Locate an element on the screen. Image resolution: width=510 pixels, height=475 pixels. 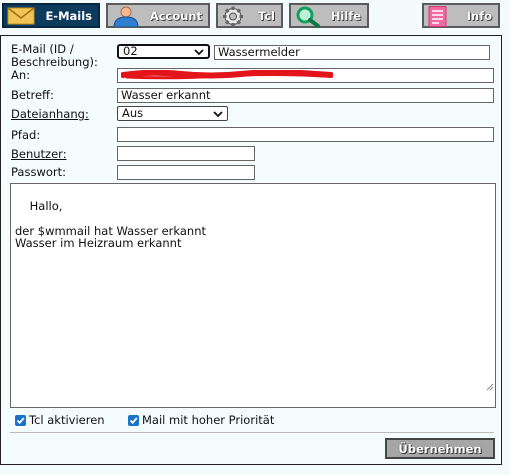
tab-tcl: Tcl is located at coordinates (249, 15).